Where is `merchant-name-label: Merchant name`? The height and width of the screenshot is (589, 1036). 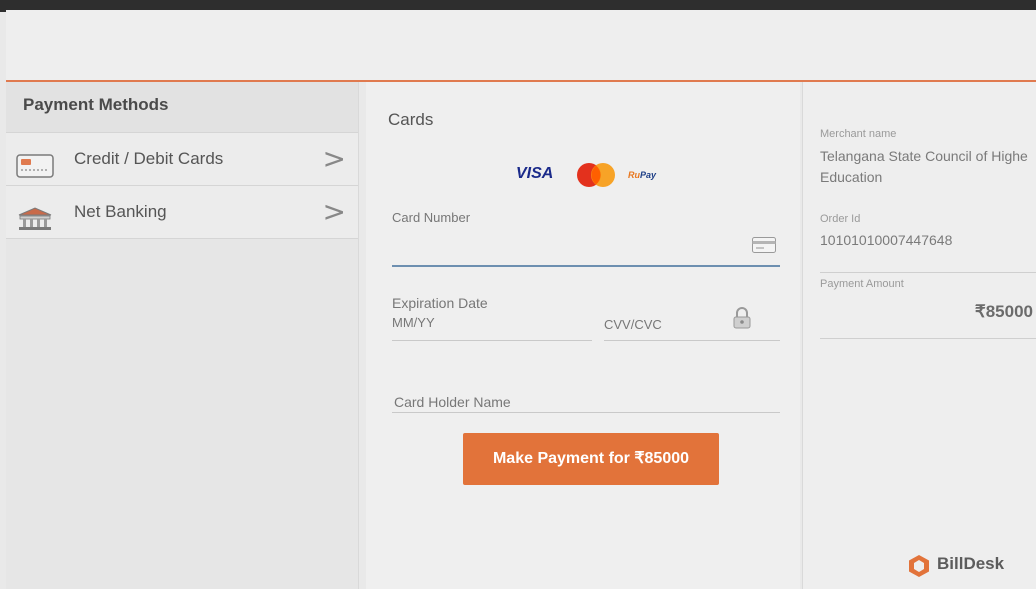 merchant-name-label: Merchant name is located at coordinates (858, 134).